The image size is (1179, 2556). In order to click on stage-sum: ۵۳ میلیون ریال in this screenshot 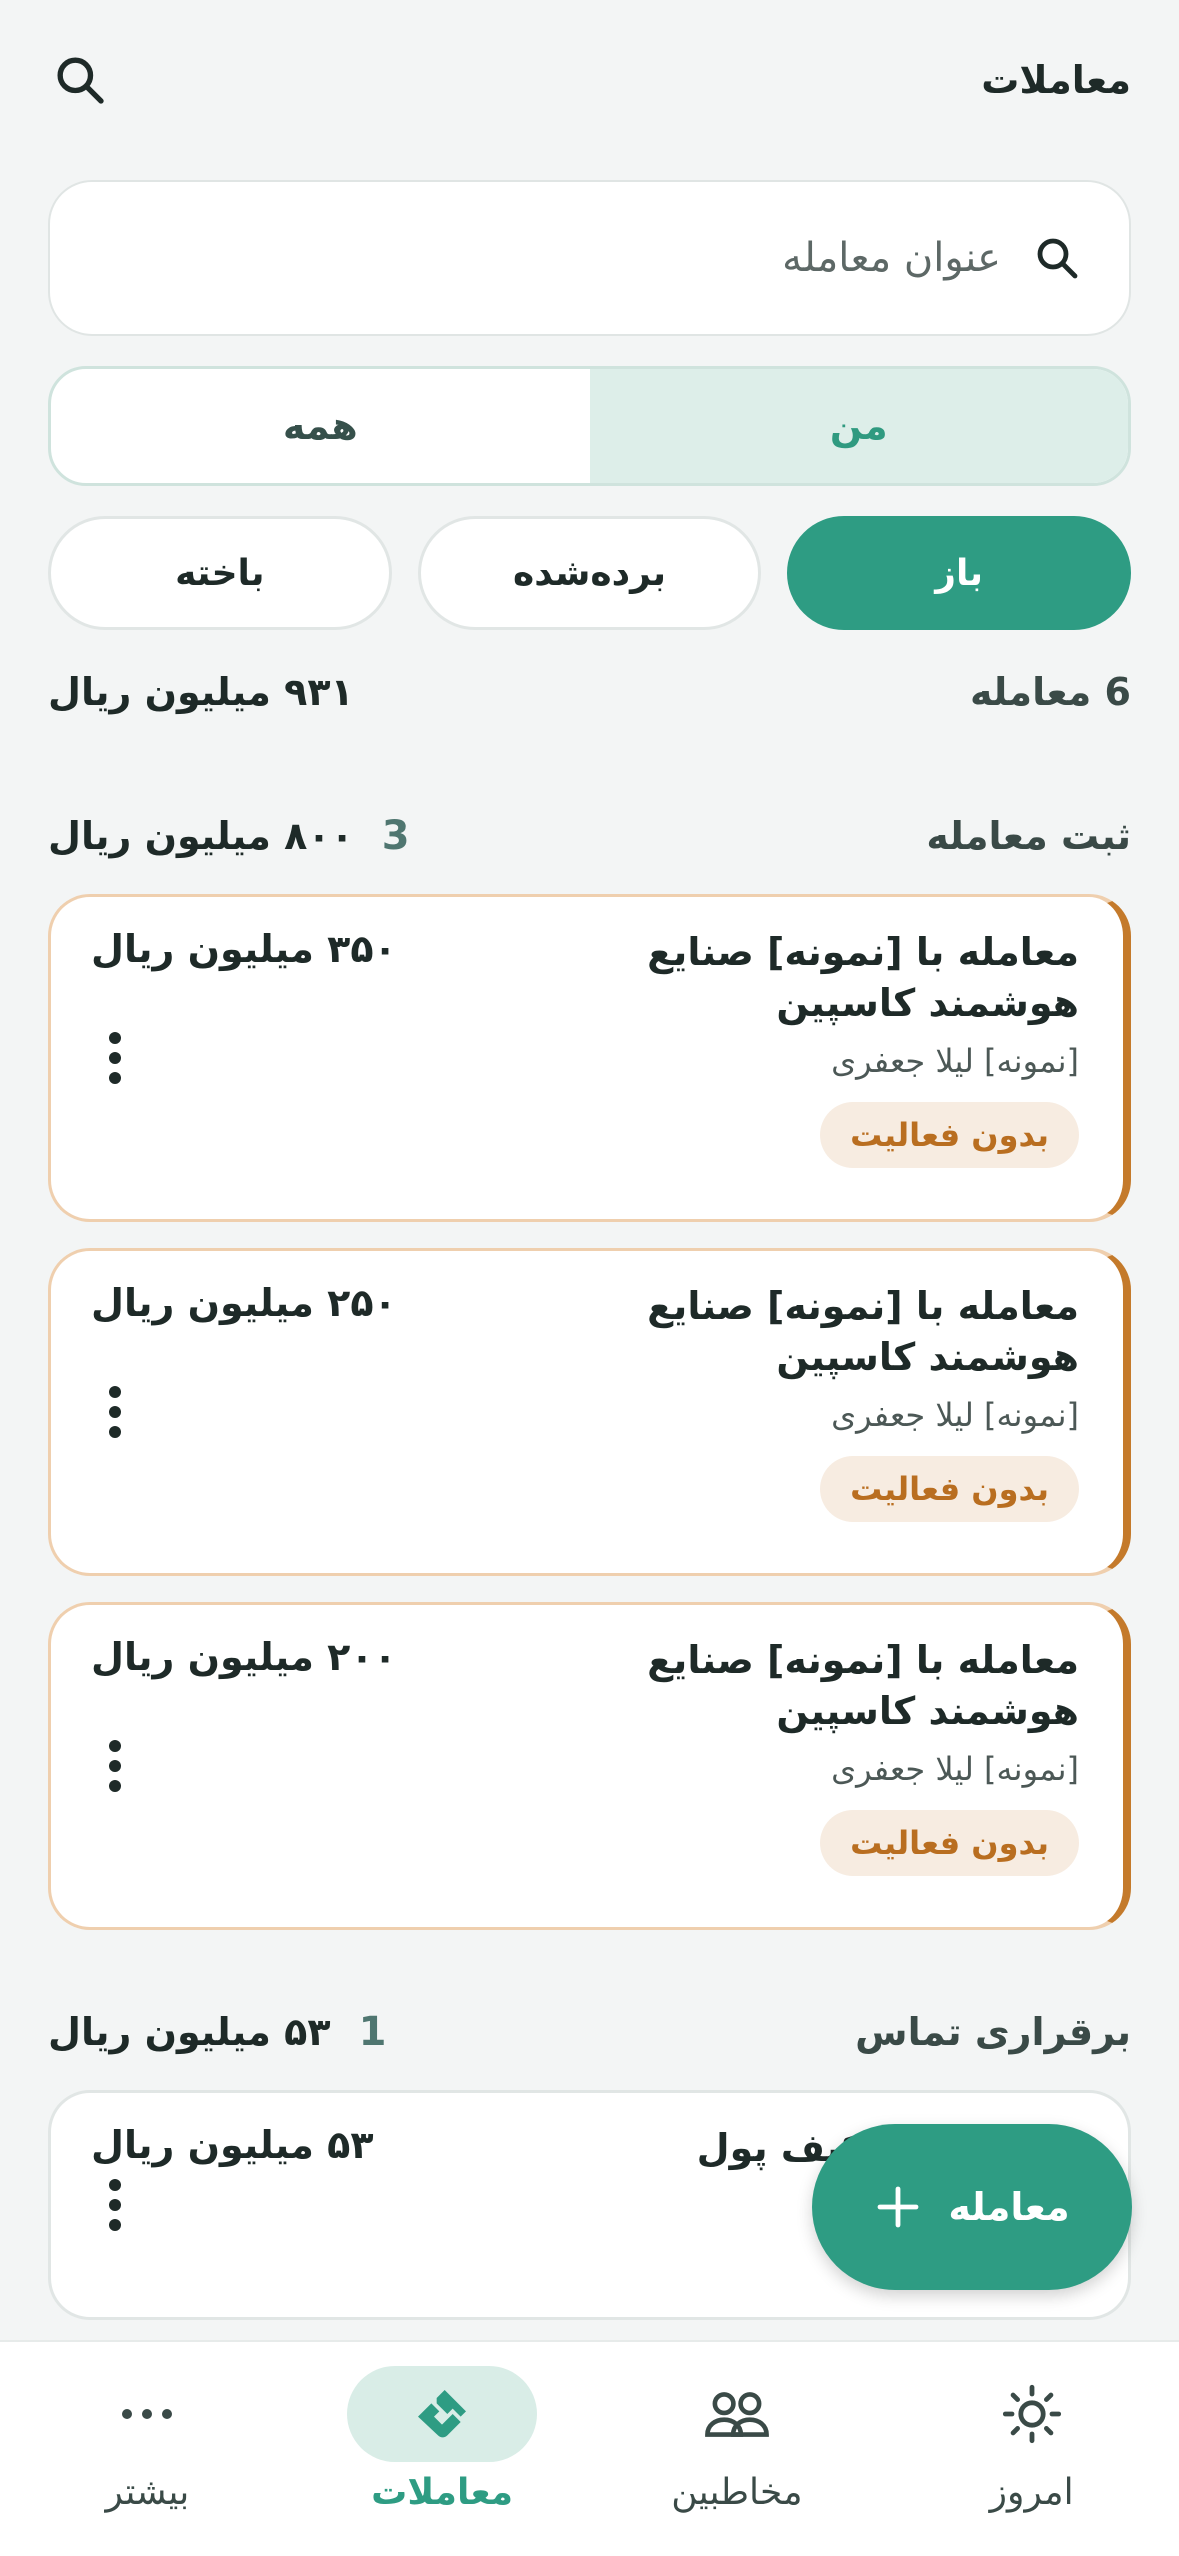, I will do `click(189, 2032)`.